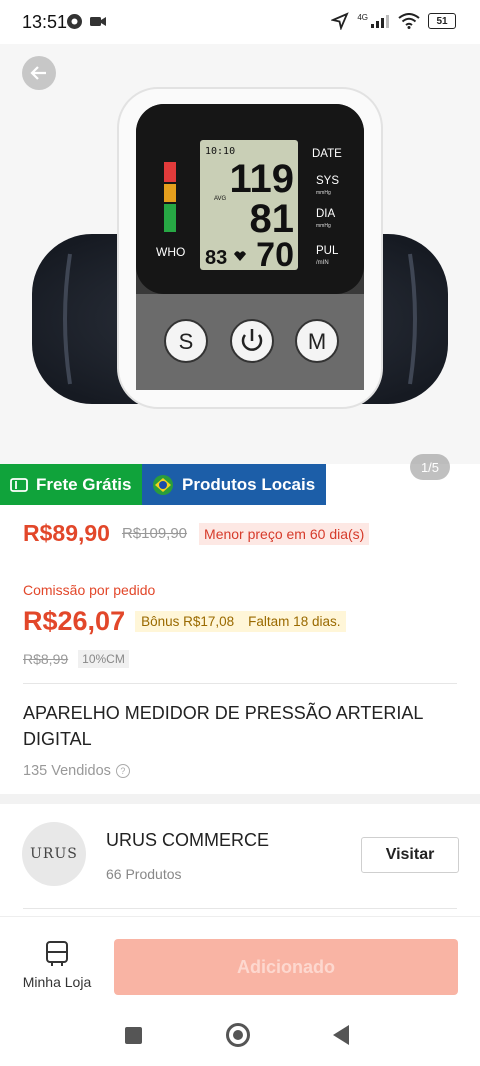 The width and height of the screenshot is (480, 1066). I want to click on label-pul-unit: /mIN, so click(322, 263).